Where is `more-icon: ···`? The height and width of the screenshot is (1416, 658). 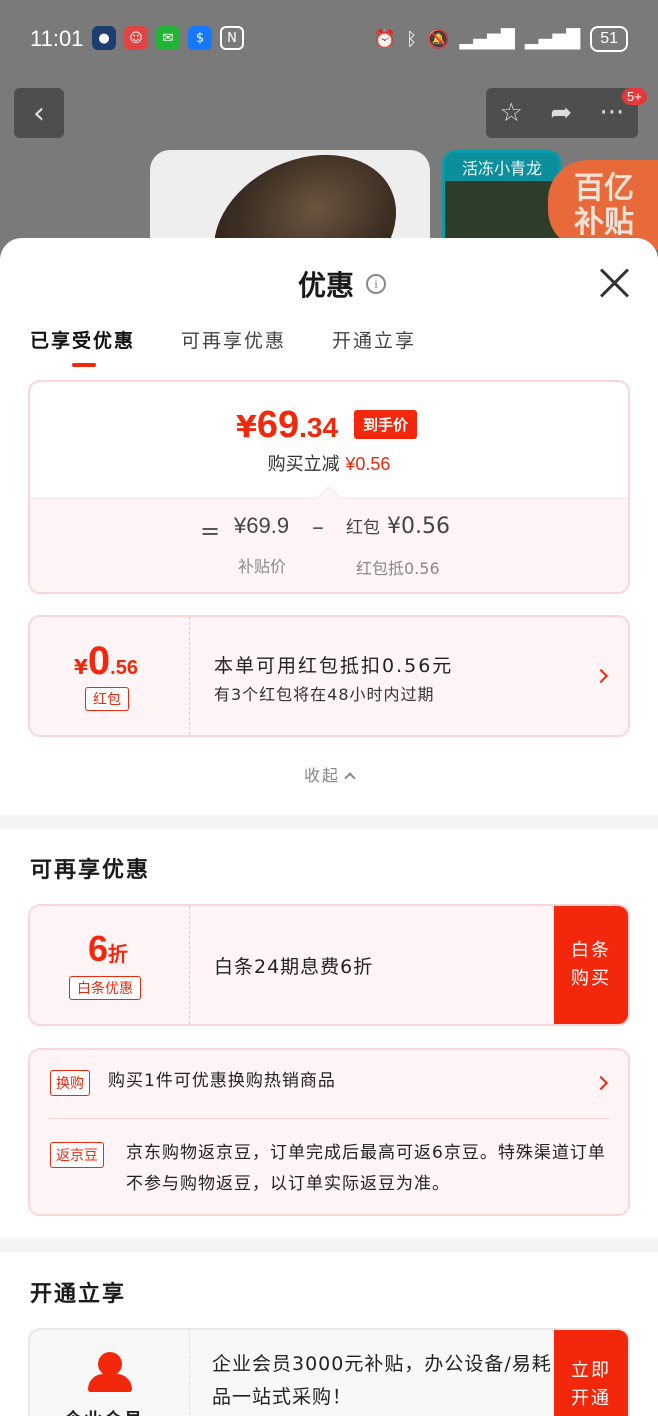 more-icon: ··· is located at coordinates (612, 113).